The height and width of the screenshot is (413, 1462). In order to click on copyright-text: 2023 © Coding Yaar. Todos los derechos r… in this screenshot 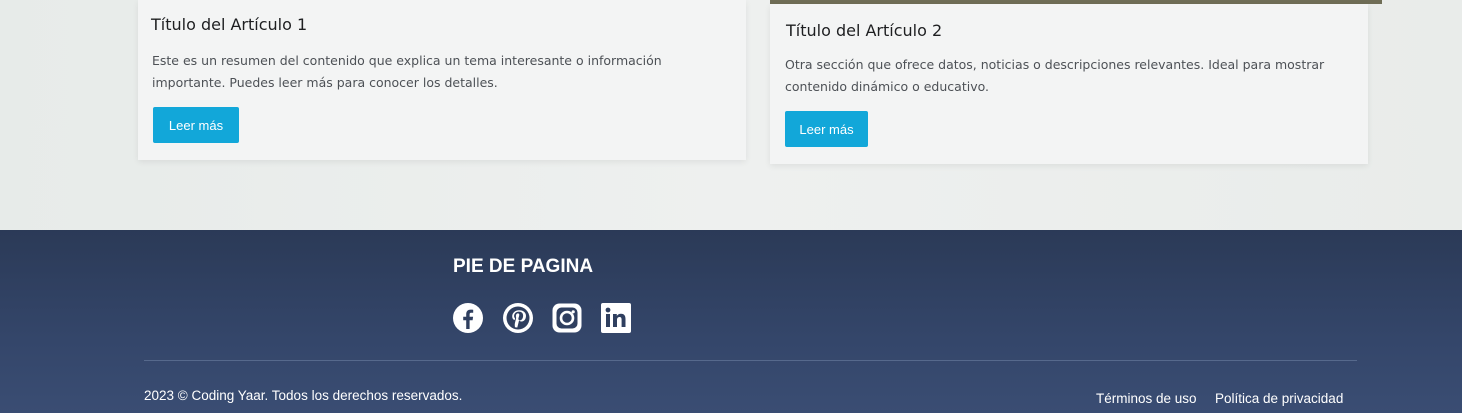, I will do `click(303, 395)`.